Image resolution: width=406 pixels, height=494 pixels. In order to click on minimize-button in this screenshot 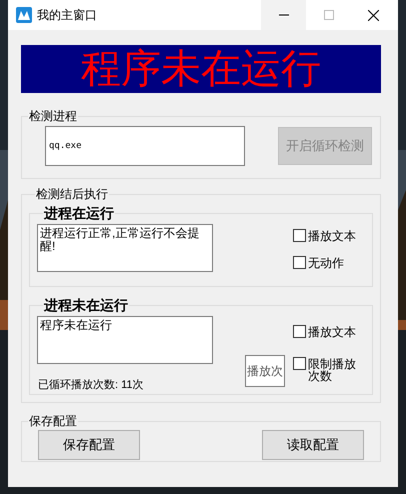, I will do `click(283, 15)`.